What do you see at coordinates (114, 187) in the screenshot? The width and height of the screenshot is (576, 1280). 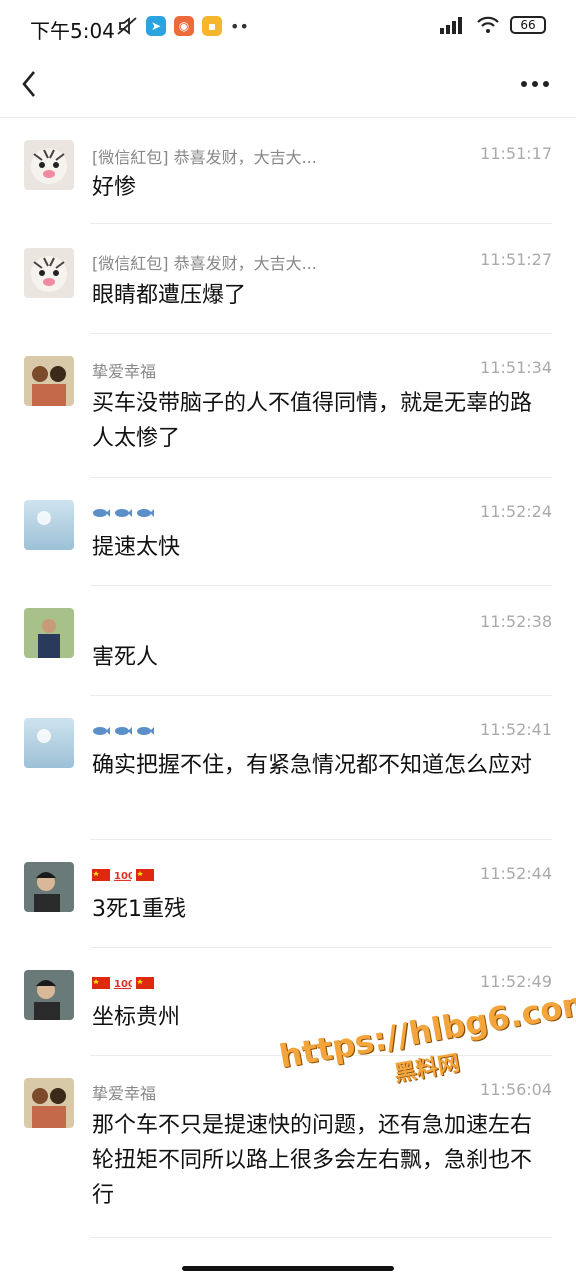 I see `message-text: 好惨` at bounding box center [114, 187].